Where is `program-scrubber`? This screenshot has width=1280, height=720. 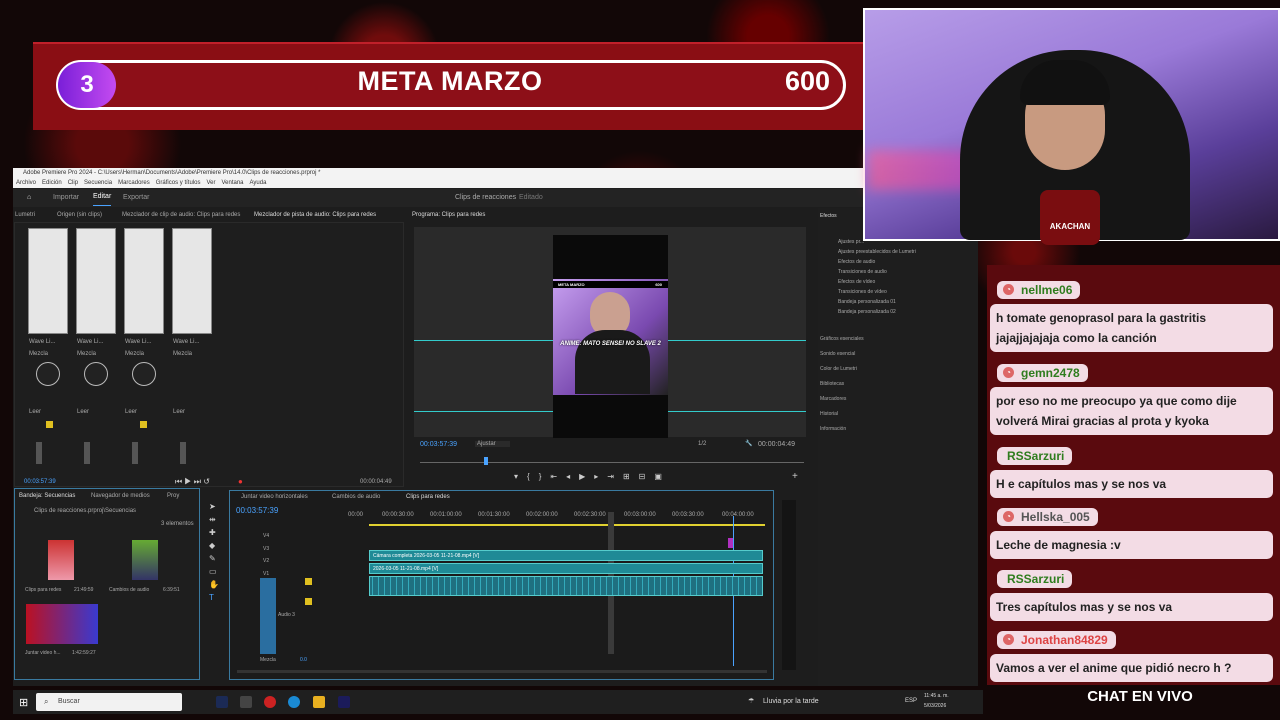
program-scrubber is located at coordinates (612, 462).